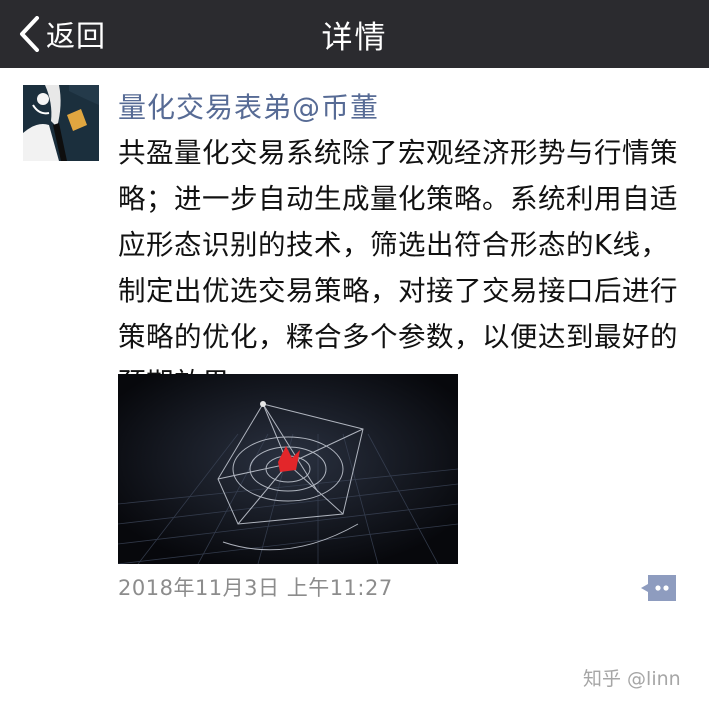 This screenshot has height=701, width=709. I want to click on back-label: 返回, so click(76, 36).